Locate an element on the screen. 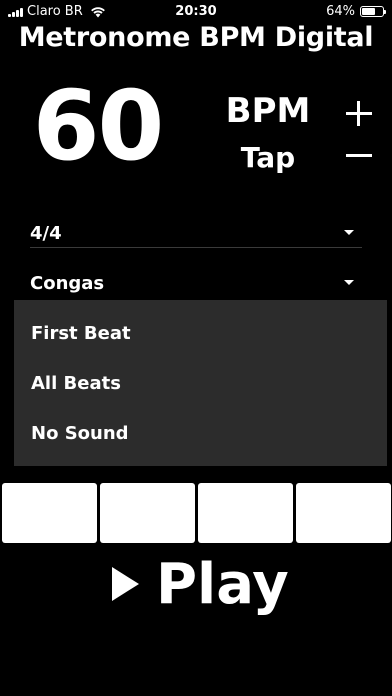 The image size is (392, 696). menu-item-first-beat: First Beat is located at coordinates (200, 333).